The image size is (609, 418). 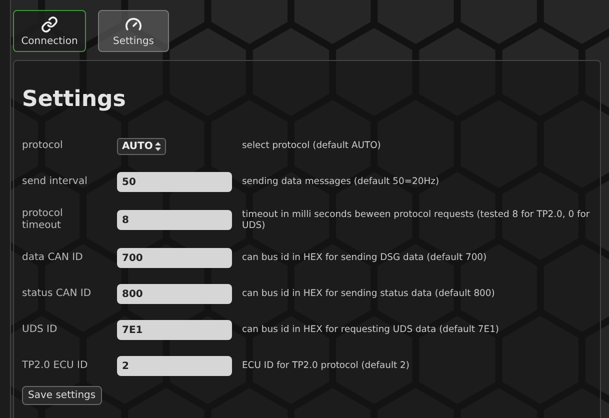 I want to click on gauge-icon, so click(x=133, y=24).